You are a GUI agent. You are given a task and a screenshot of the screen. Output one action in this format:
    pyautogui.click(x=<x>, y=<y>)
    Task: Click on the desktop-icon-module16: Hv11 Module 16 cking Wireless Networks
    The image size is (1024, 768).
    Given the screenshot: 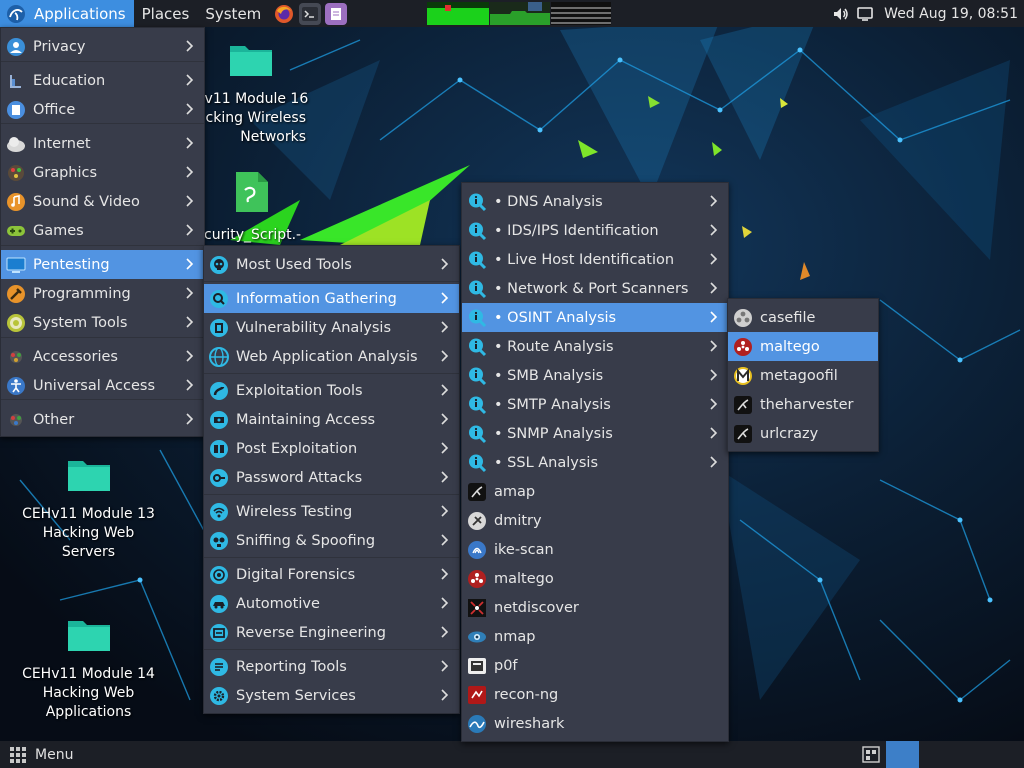 What is the action you would take?
    pyautogui.click(x=251, y=93)
    